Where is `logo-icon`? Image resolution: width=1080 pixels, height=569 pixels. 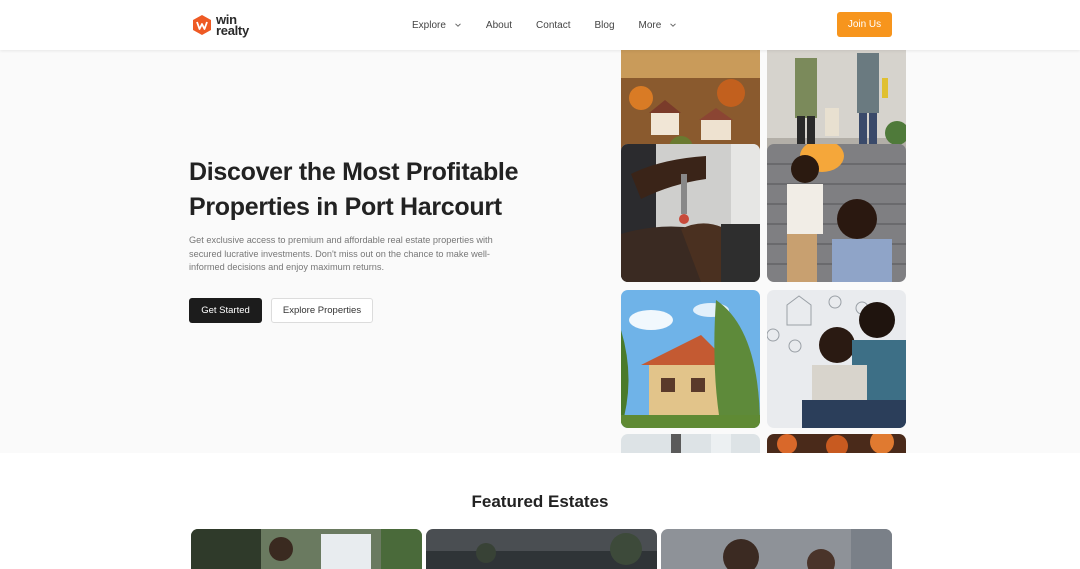
logo-icon is located at coordinates (202, 25).